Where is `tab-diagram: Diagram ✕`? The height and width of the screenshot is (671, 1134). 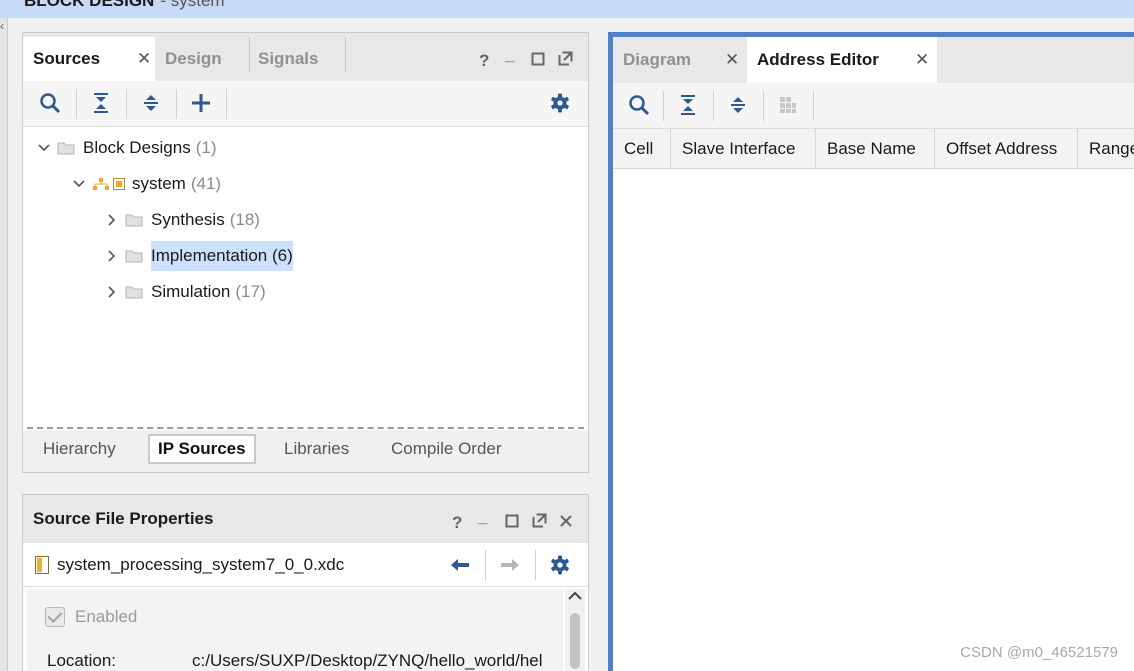
tab-diagram: Diagram ✕ is located at coordinates (680, 60).